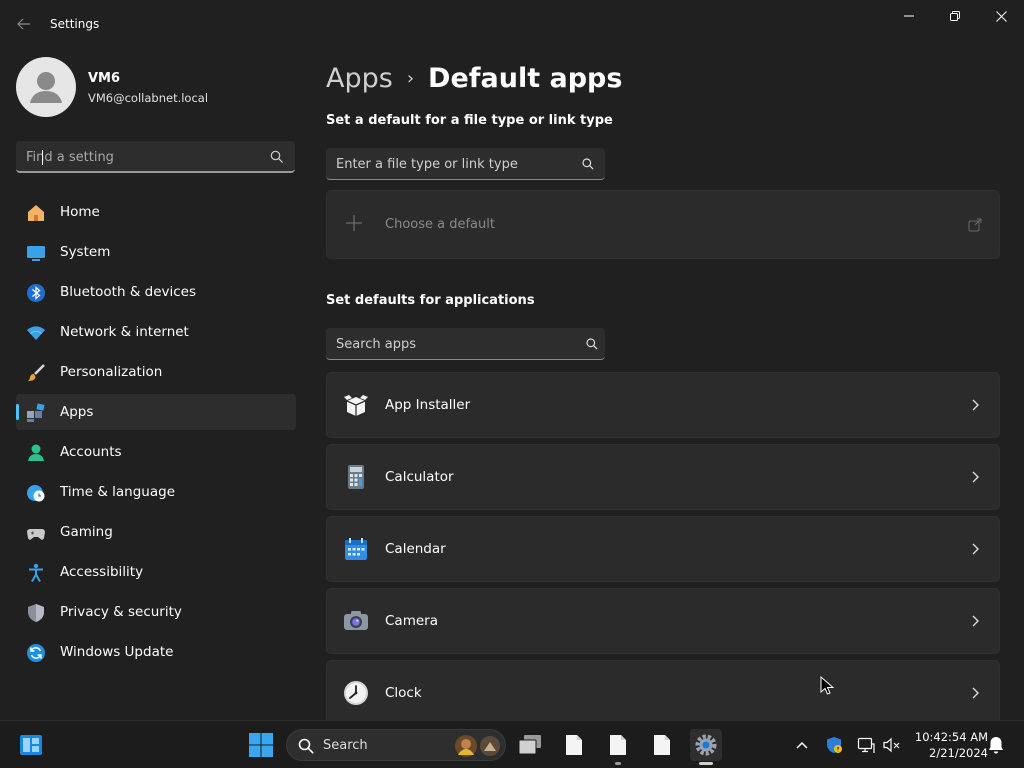 The image size is (1024, 768). What do you see at coordinates (156, 452) in the screenshot?
I see `sidebar-item-accounts: Accounts` at bounding box center [156, 452].